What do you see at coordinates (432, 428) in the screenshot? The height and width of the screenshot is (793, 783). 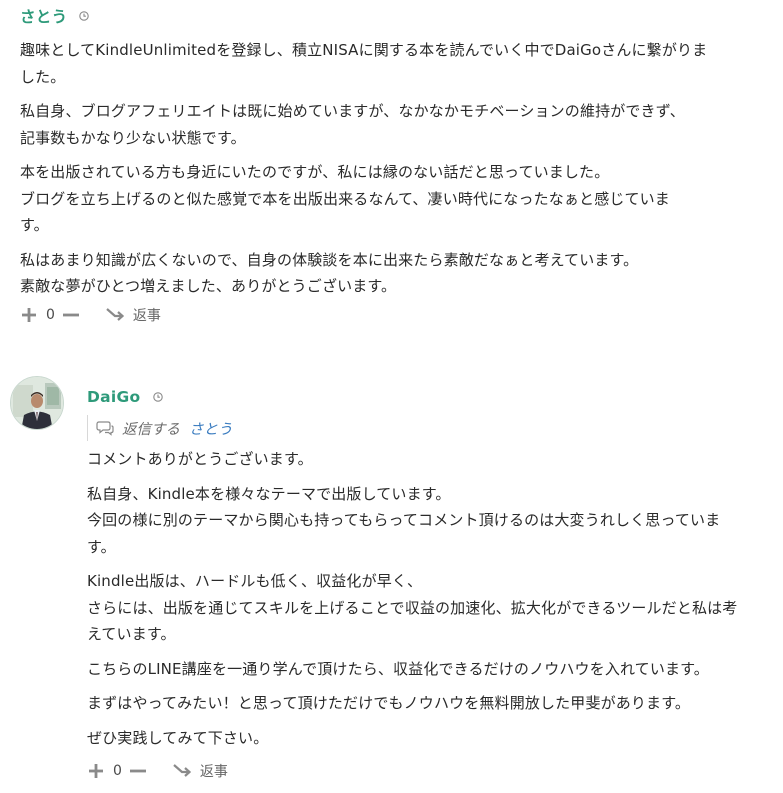 I see `reply-to-indicator: 返信する さとう` at bounding box center [432, 428].